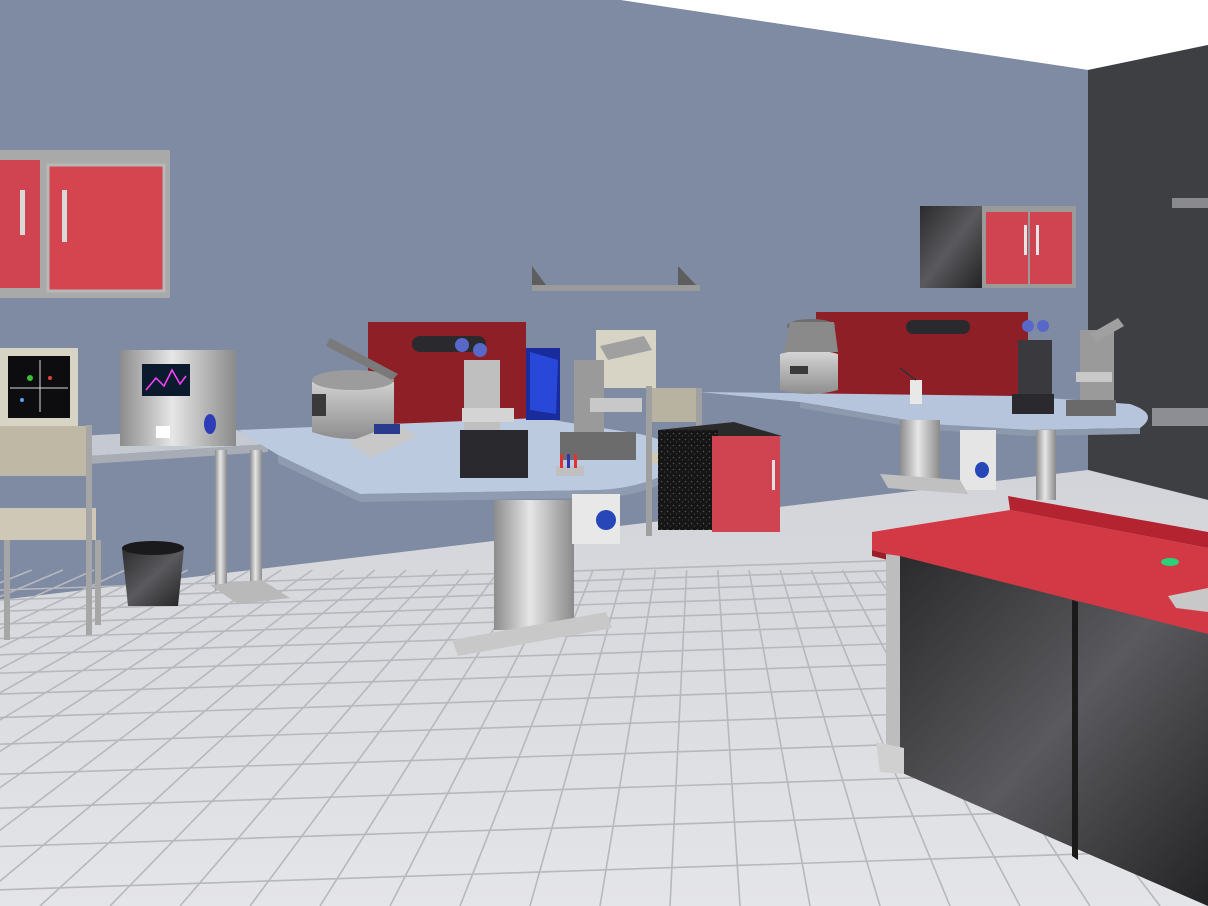  I want to click on blue-tray, so click(543, 384).